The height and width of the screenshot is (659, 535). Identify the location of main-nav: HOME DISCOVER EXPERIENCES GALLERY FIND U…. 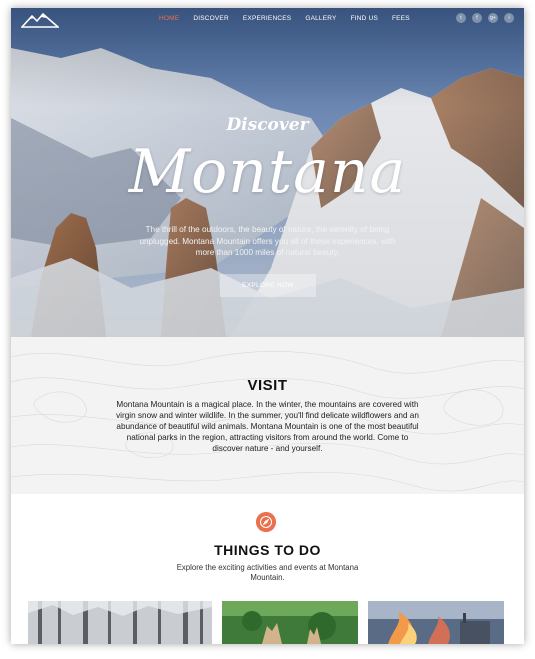
(284, 18).